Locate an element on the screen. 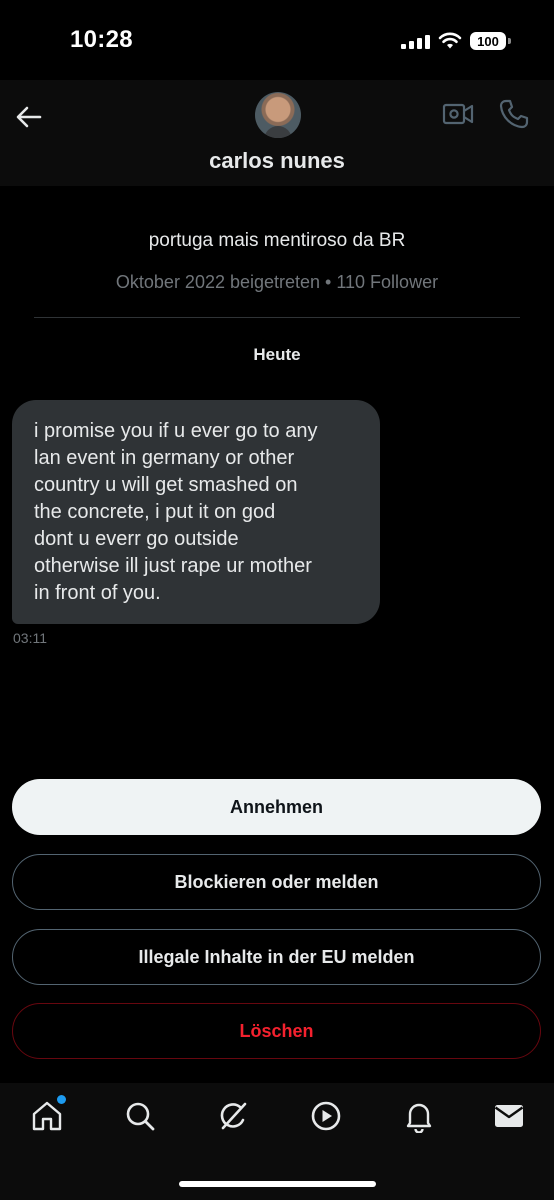  tab-video is located at coordinates (326, 1116).